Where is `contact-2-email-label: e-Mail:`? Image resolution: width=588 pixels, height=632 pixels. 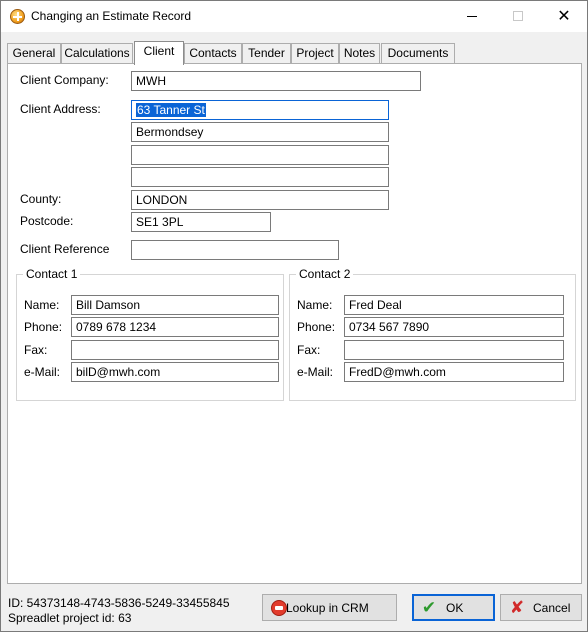
contact-2-email-label: e-Mail: is located at coordinates (315, 372).